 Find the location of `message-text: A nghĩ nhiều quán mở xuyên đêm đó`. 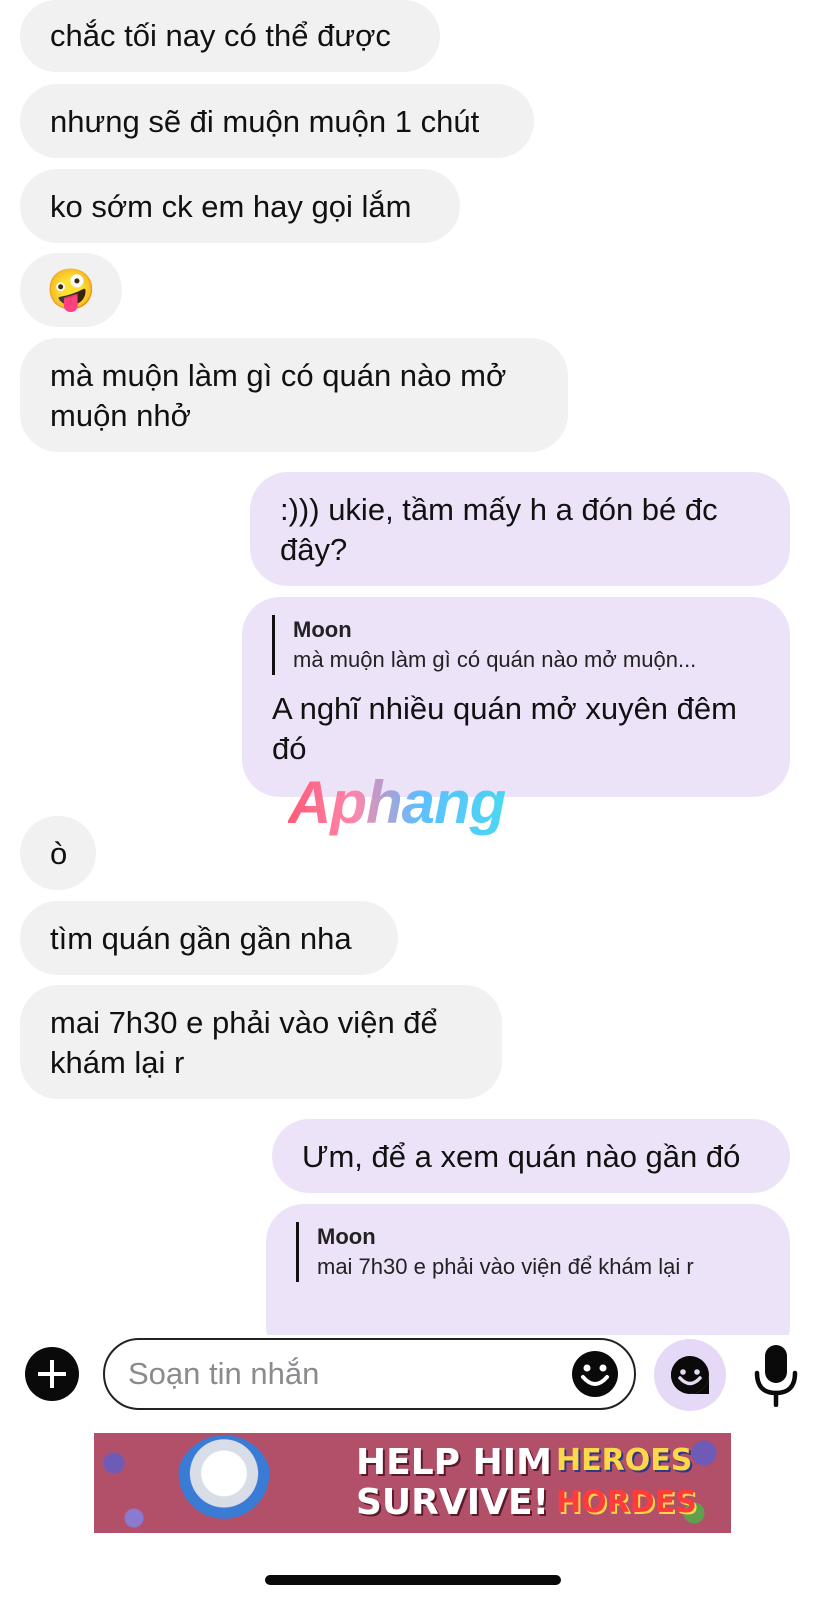

message-text: A nghĩ nhiều quán mở xuyên đêm đó is located at coordinates (504, 728).